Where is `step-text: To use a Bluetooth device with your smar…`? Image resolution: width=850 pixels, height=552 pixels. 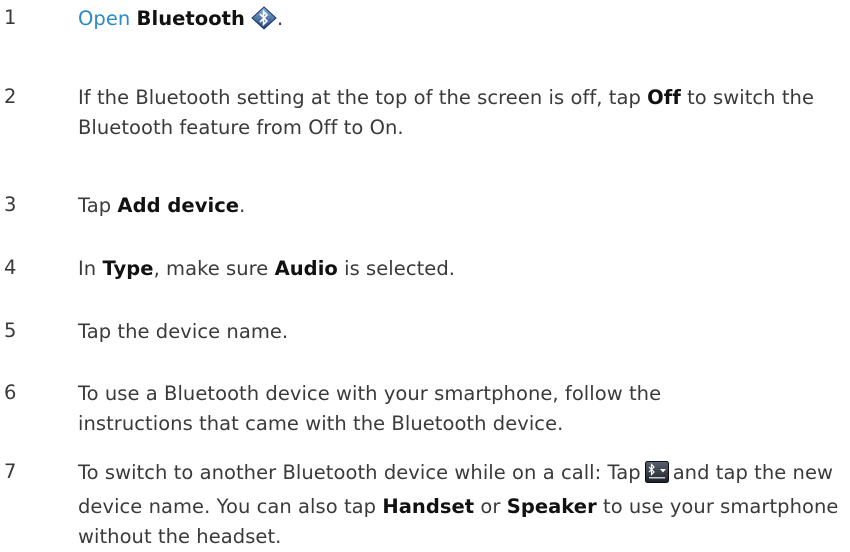
step-text: To use a Bluetooth device with your smar… is located at coordinates (370, 408).